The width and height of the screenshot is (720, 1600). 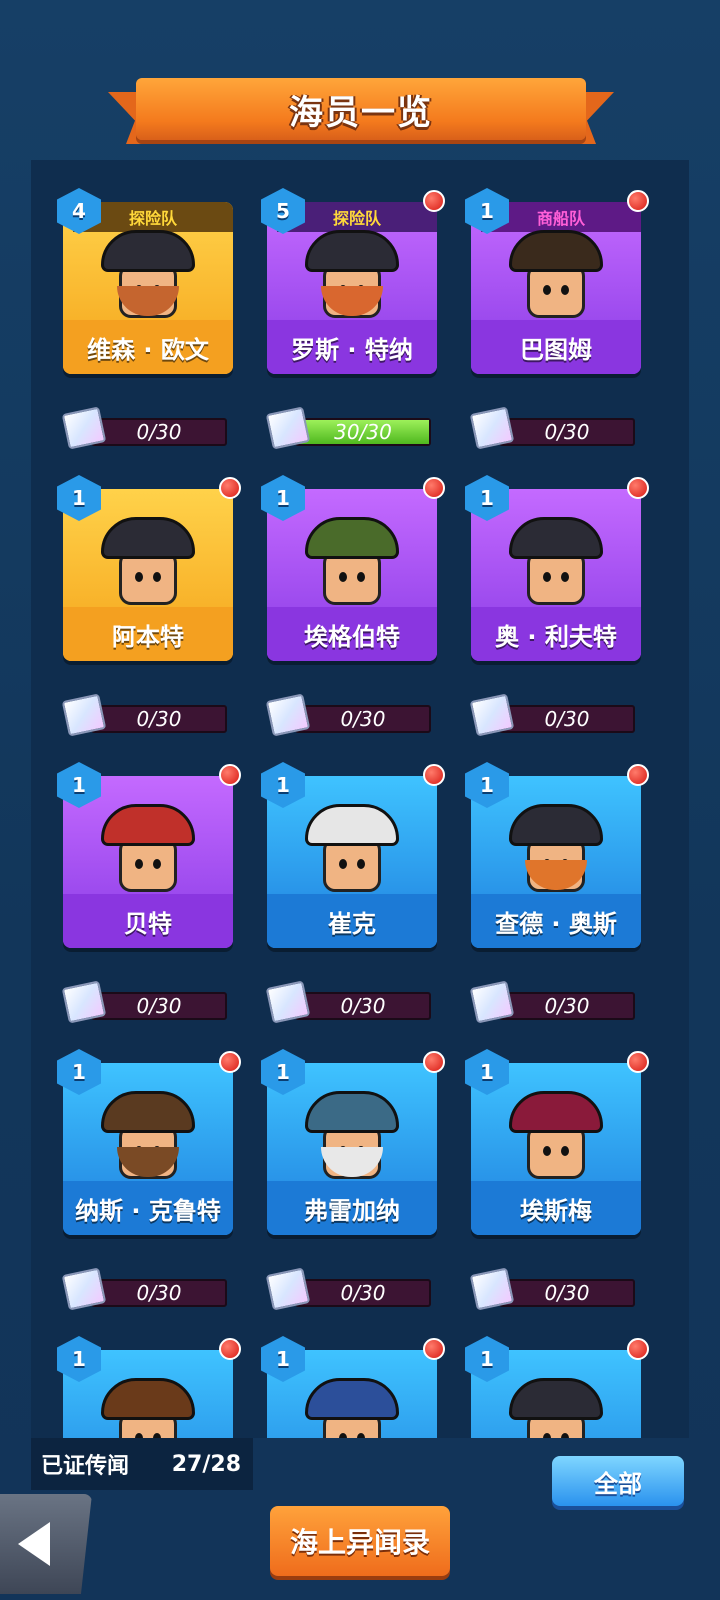 What do you see at coordinates (206, 1464) in the screenshot?
I see `legend-count: 27/28` at bounding box center [206, 1464].